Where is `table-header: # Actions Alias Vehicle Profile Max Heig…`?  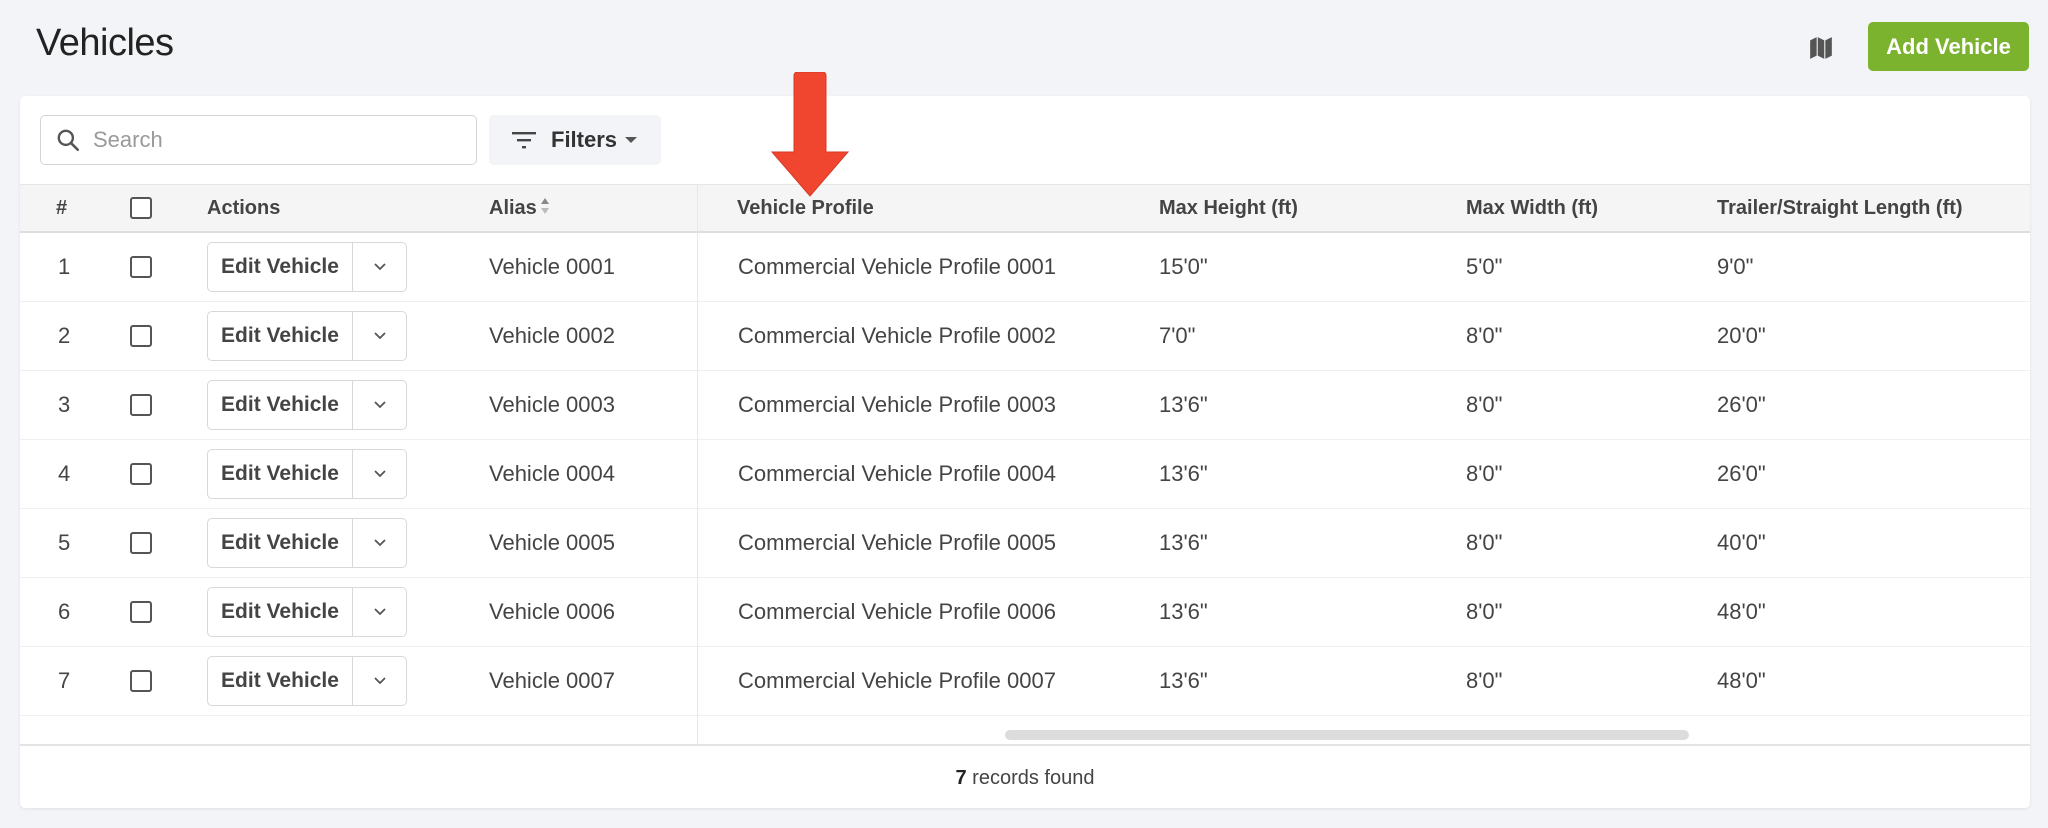
table-header: # Actions Alias Vehicle Profile Max Heig… is located at coordinates (1025, 208).